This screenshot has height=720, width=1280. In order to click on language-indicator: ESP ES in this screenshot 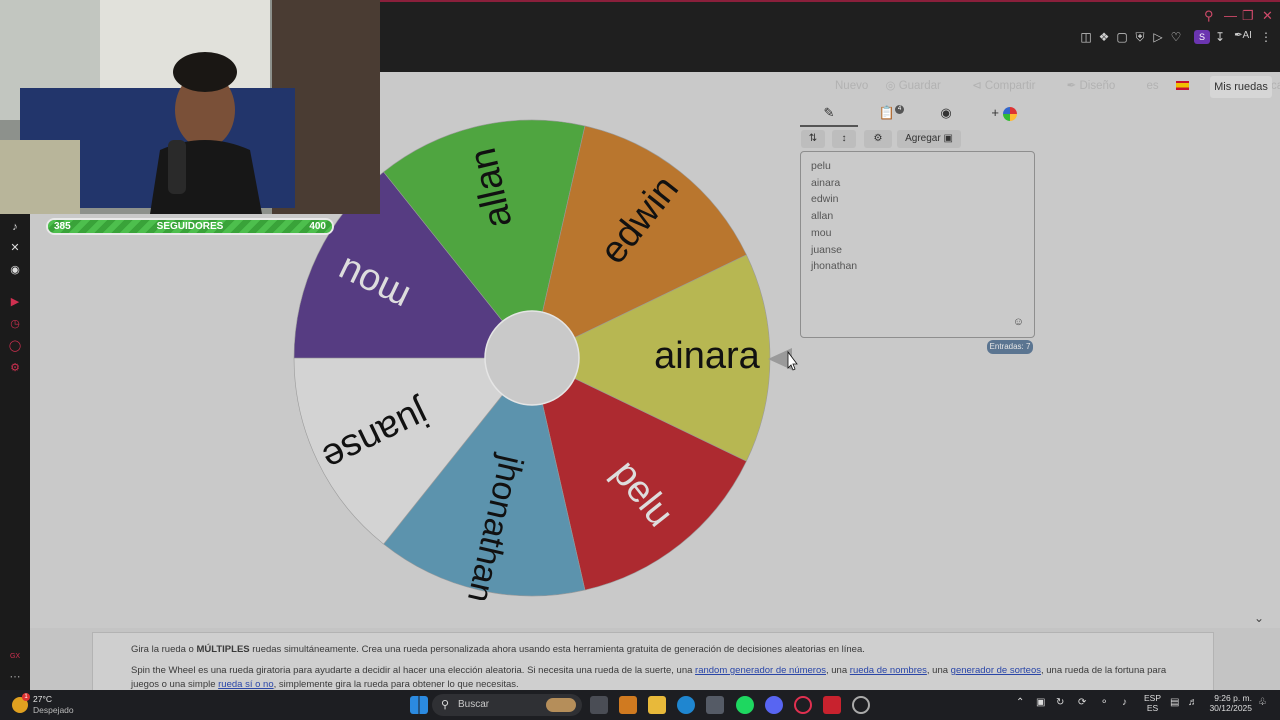, I will do `click(1152, 703)`.